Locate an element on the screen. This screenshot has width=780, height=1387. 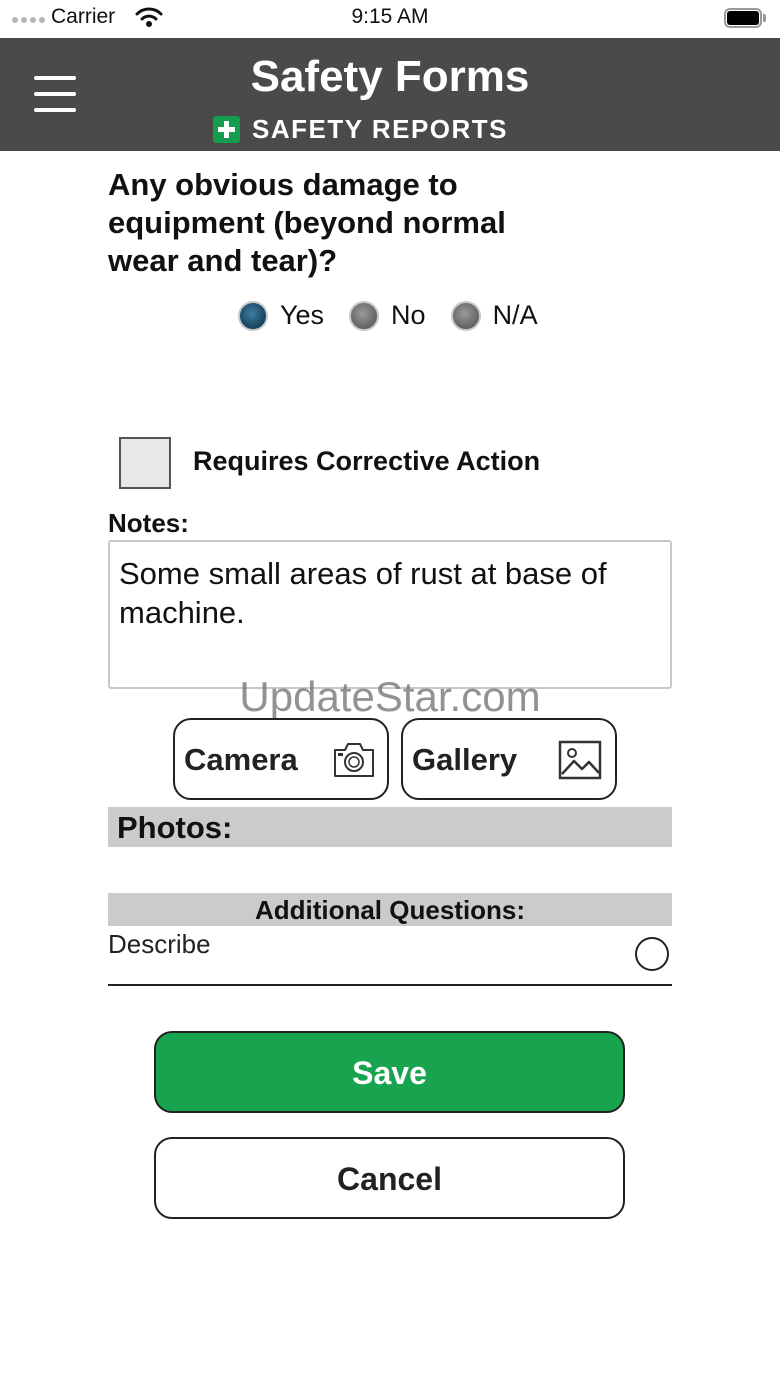
status-time: 9:15 AM is located at coordinates (390, 16).